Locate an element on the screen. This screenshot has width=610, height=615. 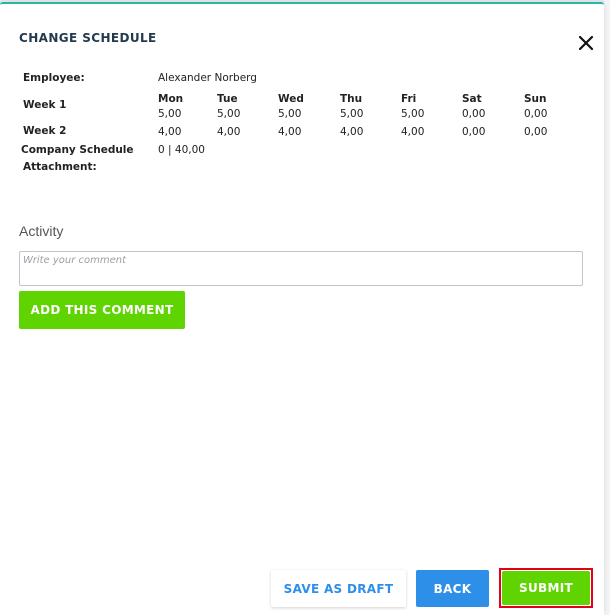
company-schedule-label: Company Schedule is located at coordinates (77, 150).